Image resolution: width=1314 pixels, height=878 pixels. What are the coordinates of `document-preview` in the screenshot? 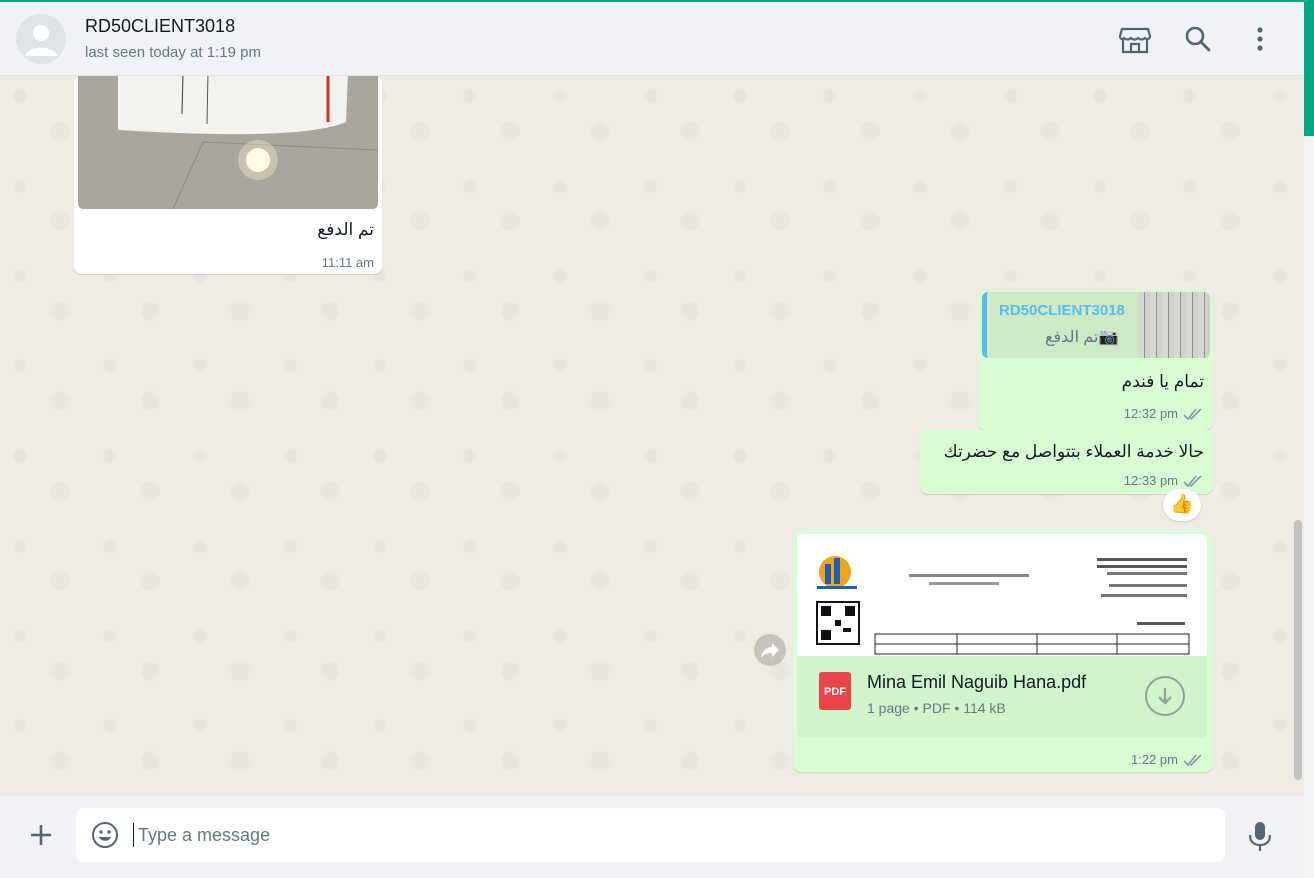 It's located at (1002, 595).